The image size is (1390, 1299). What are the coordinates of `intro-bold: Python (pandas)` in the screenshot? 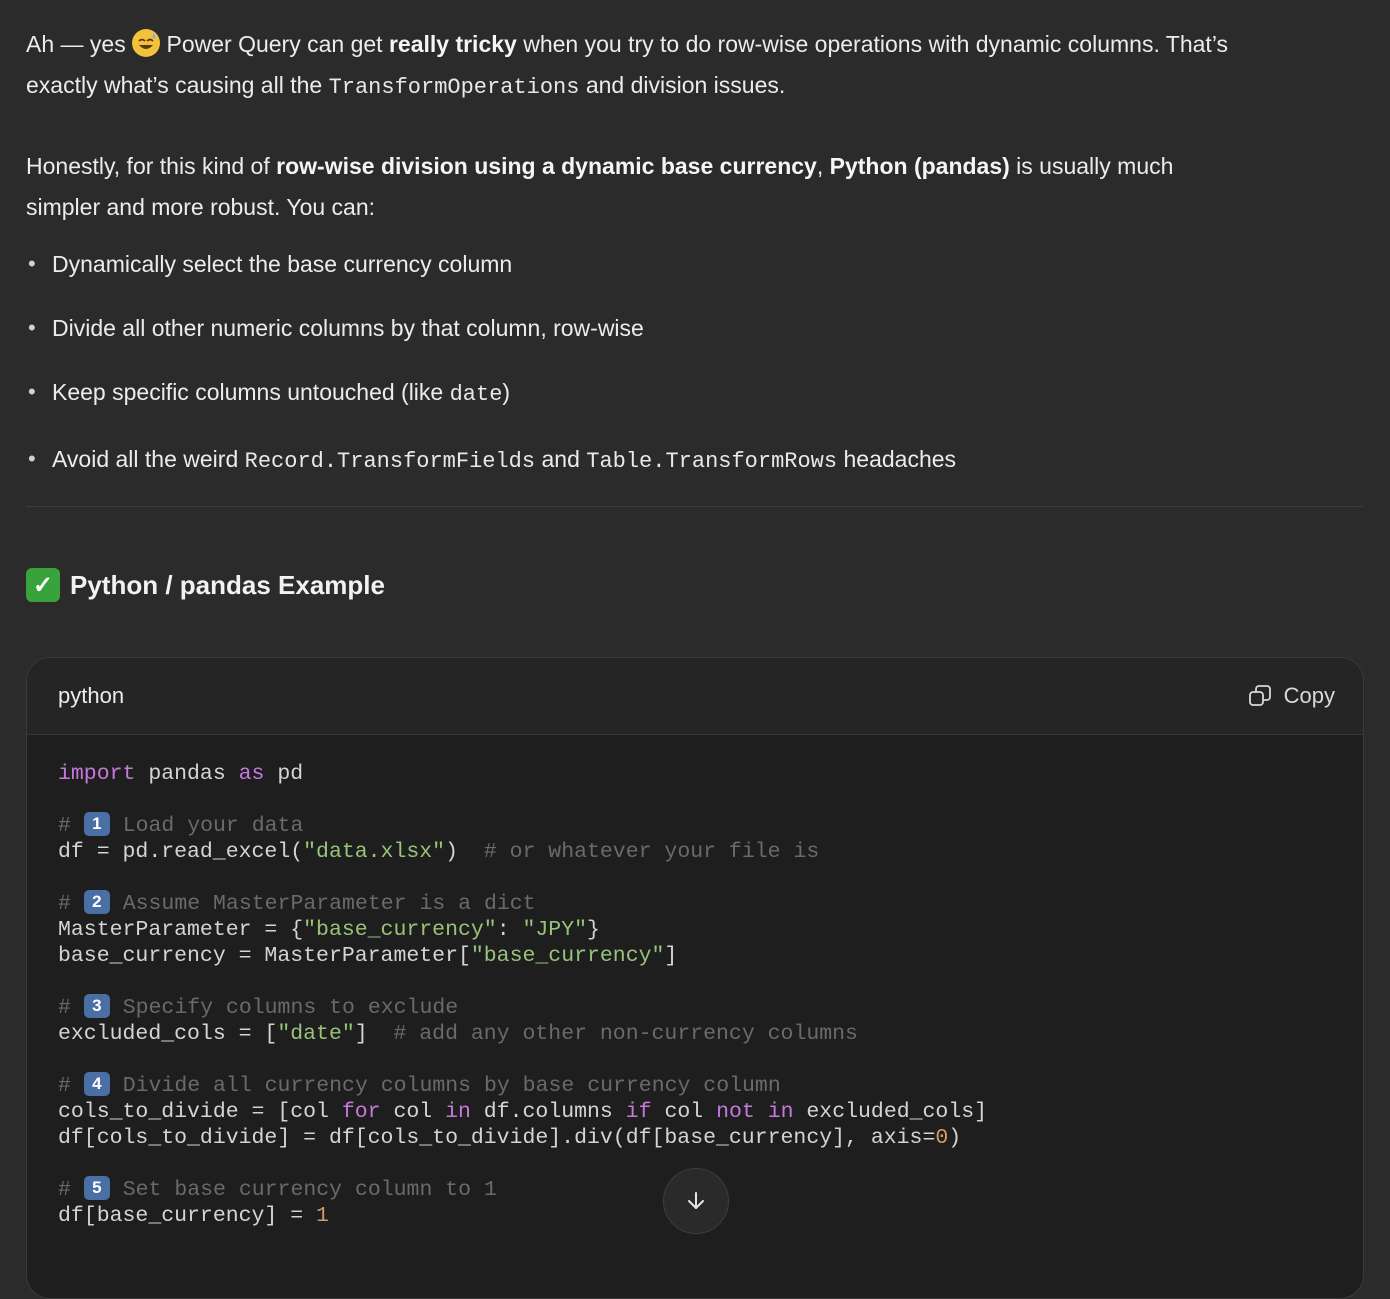 It's located at (919, 166).